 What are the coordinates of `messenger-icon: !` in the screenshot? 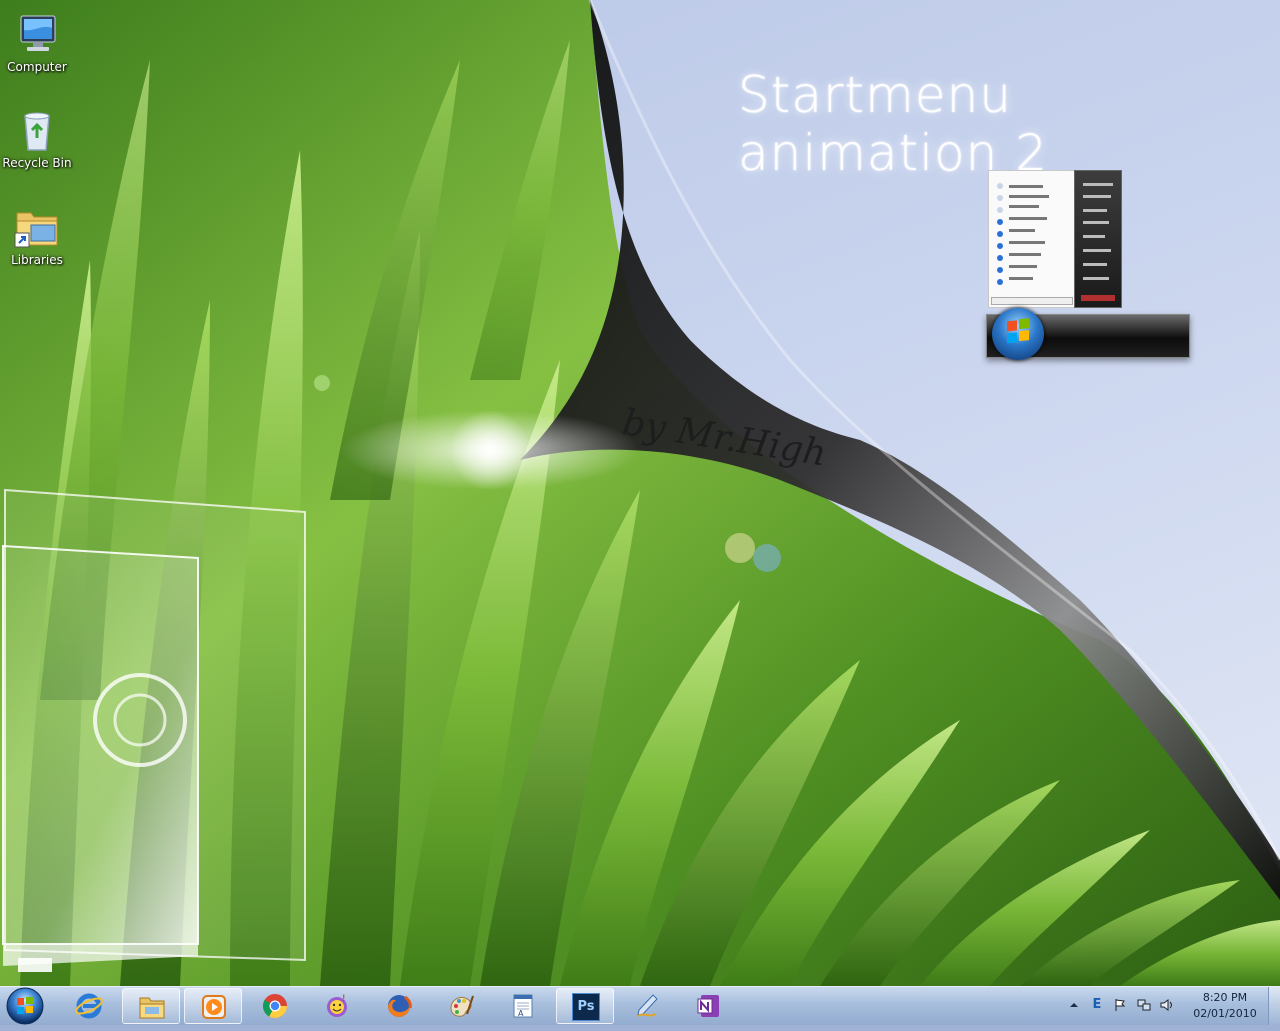 It's located at (337, 1005).